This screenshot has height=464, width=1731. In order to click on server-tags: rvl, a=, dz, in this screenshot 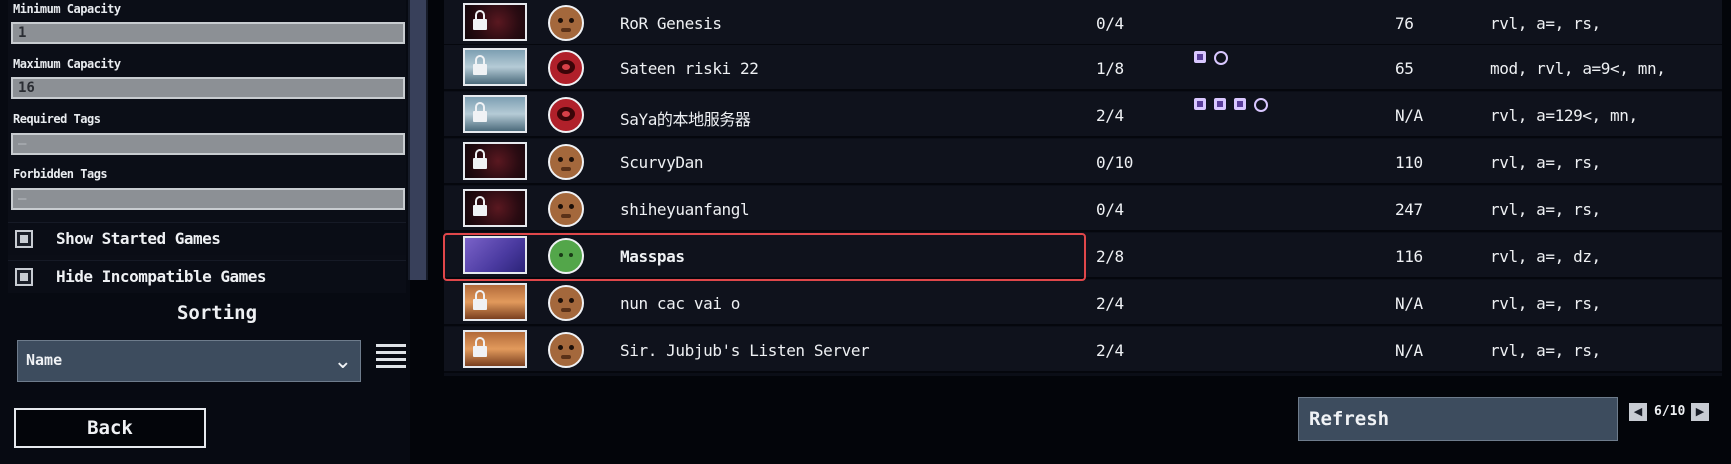, I will do `click(1545, 256)`.